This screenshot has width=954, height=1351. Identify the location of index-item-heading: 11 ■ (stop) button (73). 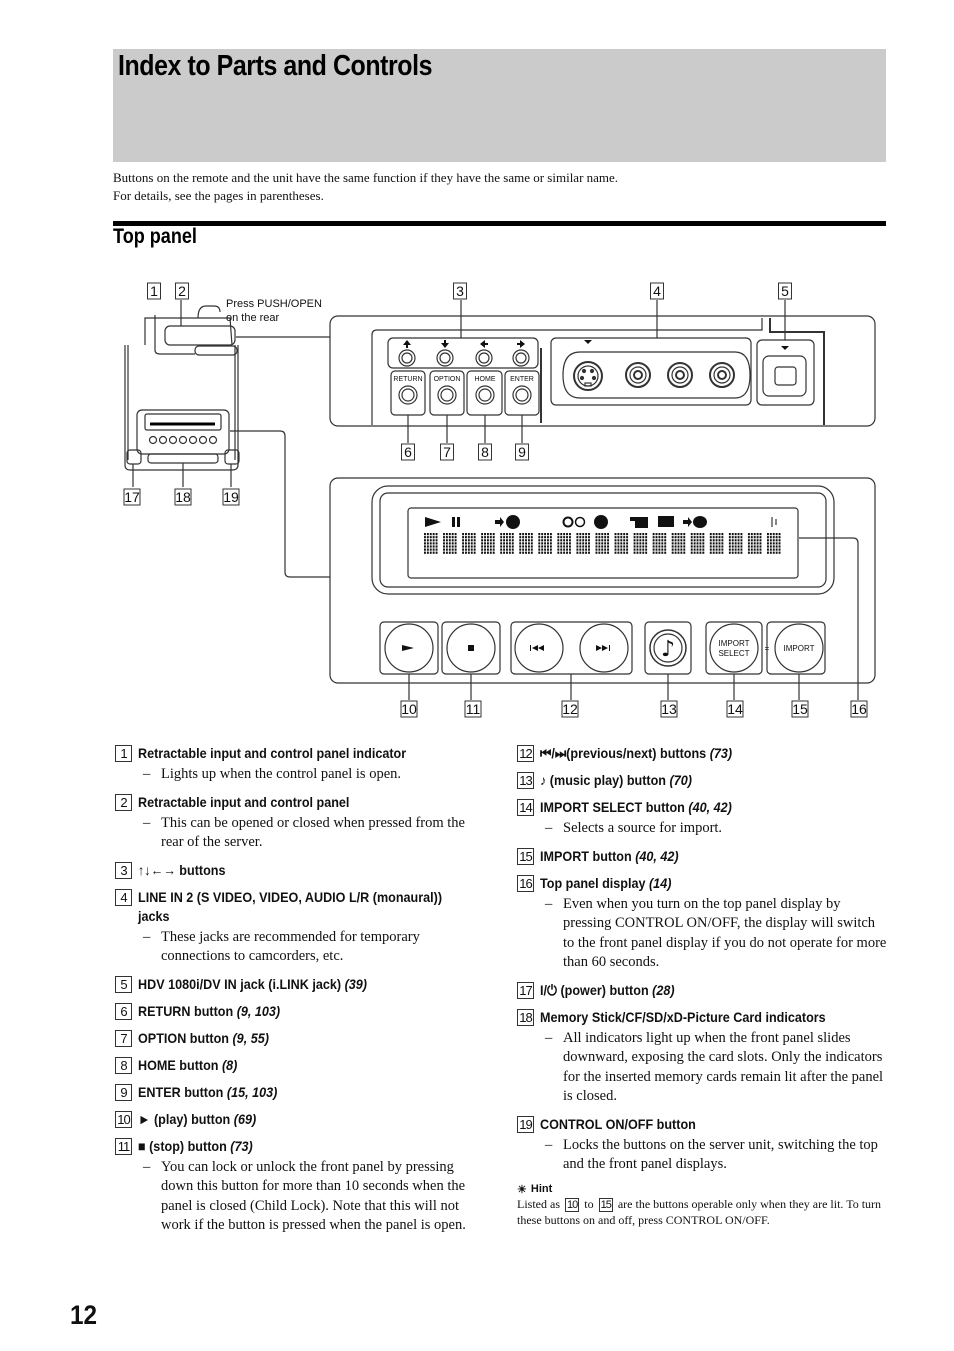
(301, 1146).